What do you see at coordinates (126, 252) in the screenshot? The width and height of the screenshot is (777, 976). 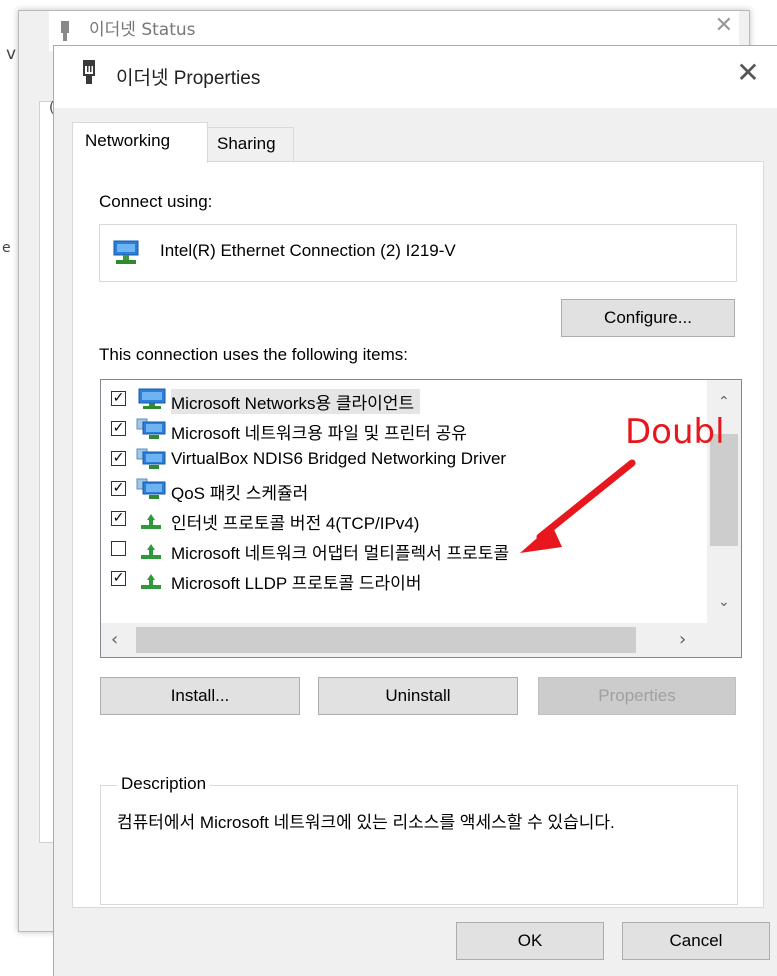 I see `network-adapter-icon` at bounding box center [126, 252].